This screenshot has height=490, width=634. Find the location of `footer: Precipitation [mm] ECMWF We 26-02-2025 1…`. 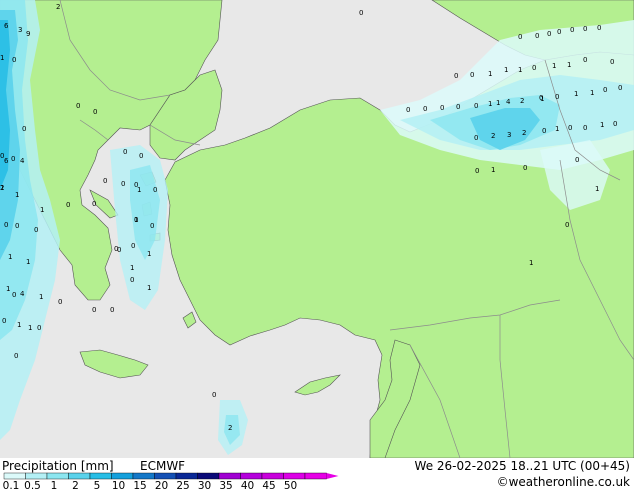

footer: Precipitation [mm] ECMWF We 26-02-2025 1… is located at coordinates (317, 474).